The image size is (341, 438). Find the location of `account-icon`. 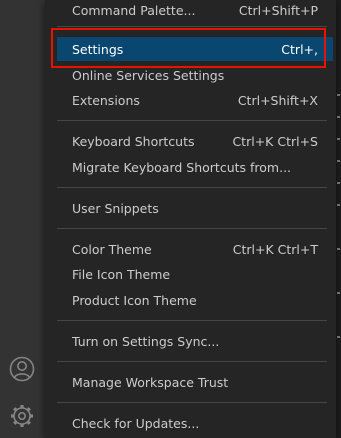

account-icon is located at coordinates (22, 369).